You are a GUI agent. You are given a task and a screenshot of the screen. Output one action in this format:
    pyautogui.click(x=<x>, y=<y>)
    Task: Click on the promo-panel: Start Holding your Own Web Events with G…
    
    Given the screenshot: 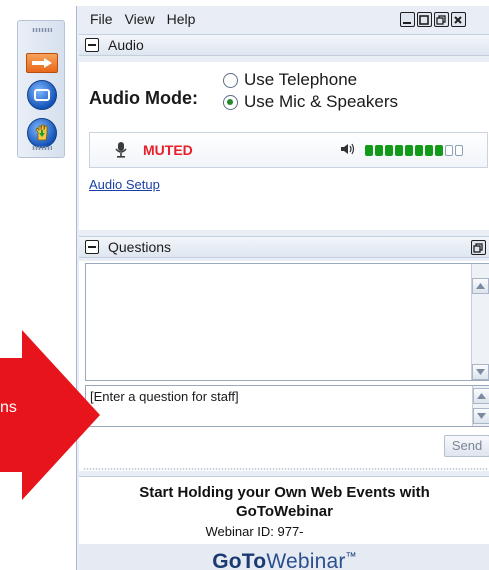 What is the action you would take?
    pyautogui.click(x=284, y=523)
    